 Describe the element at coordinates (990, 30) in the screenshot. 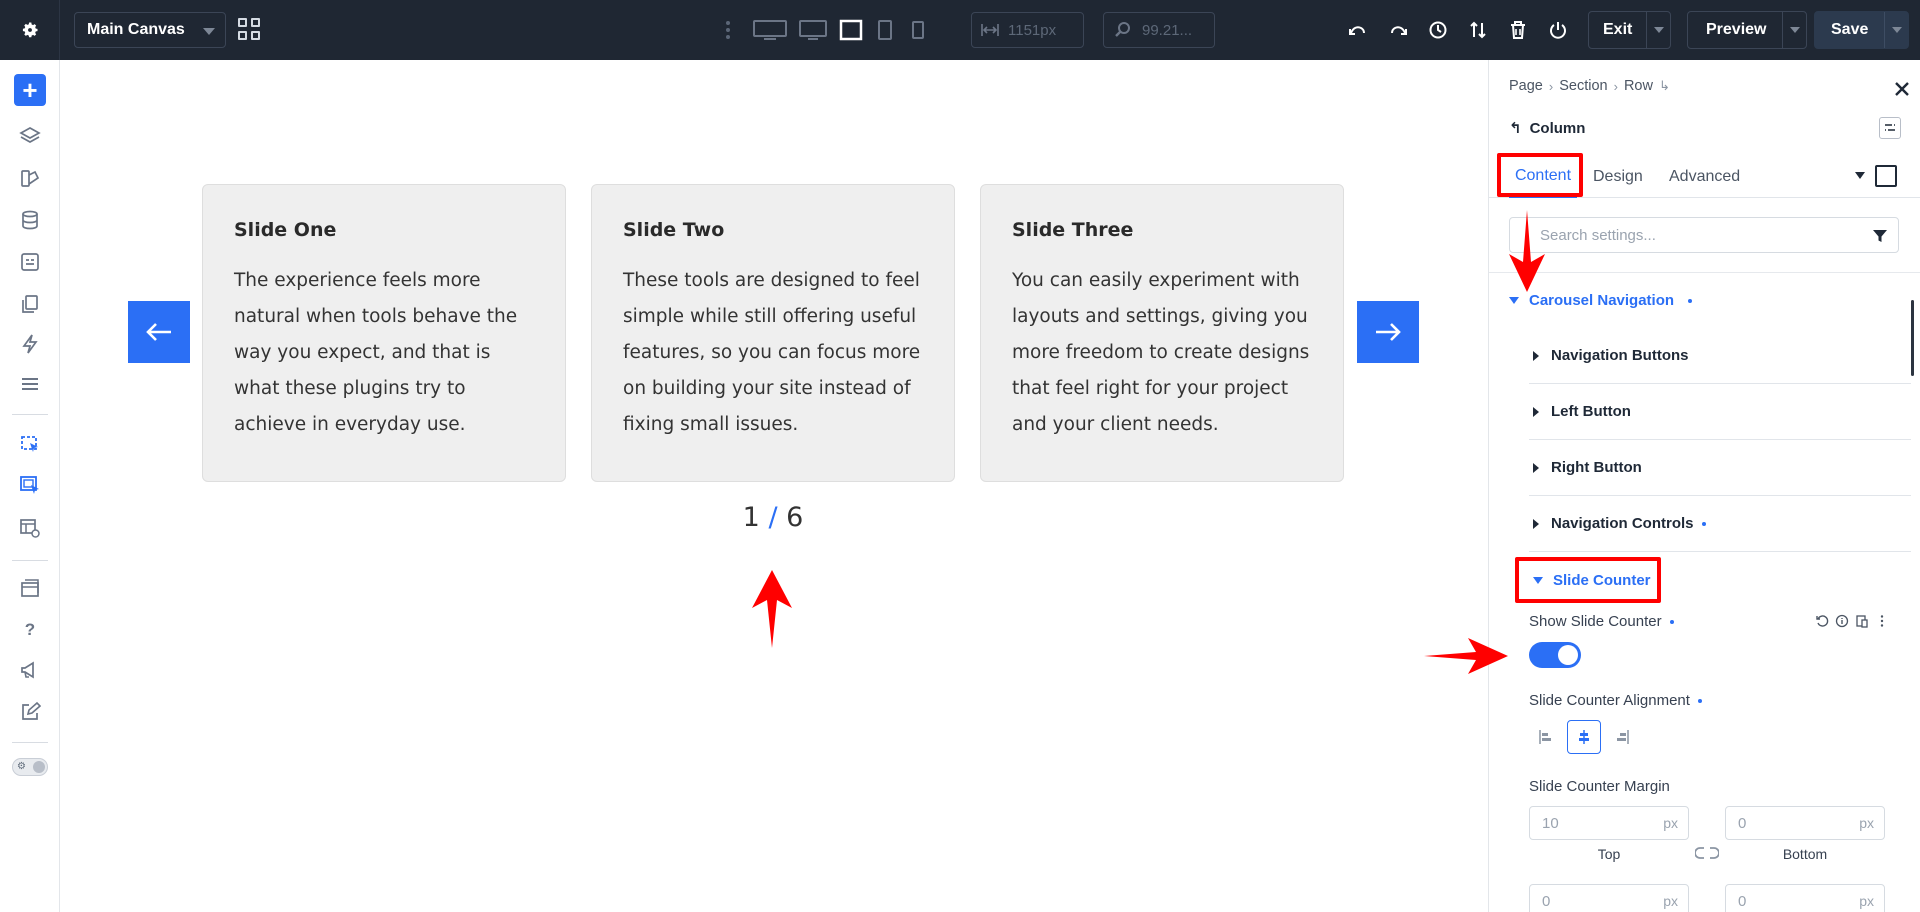

I see `width-arrows-icon` at that location.